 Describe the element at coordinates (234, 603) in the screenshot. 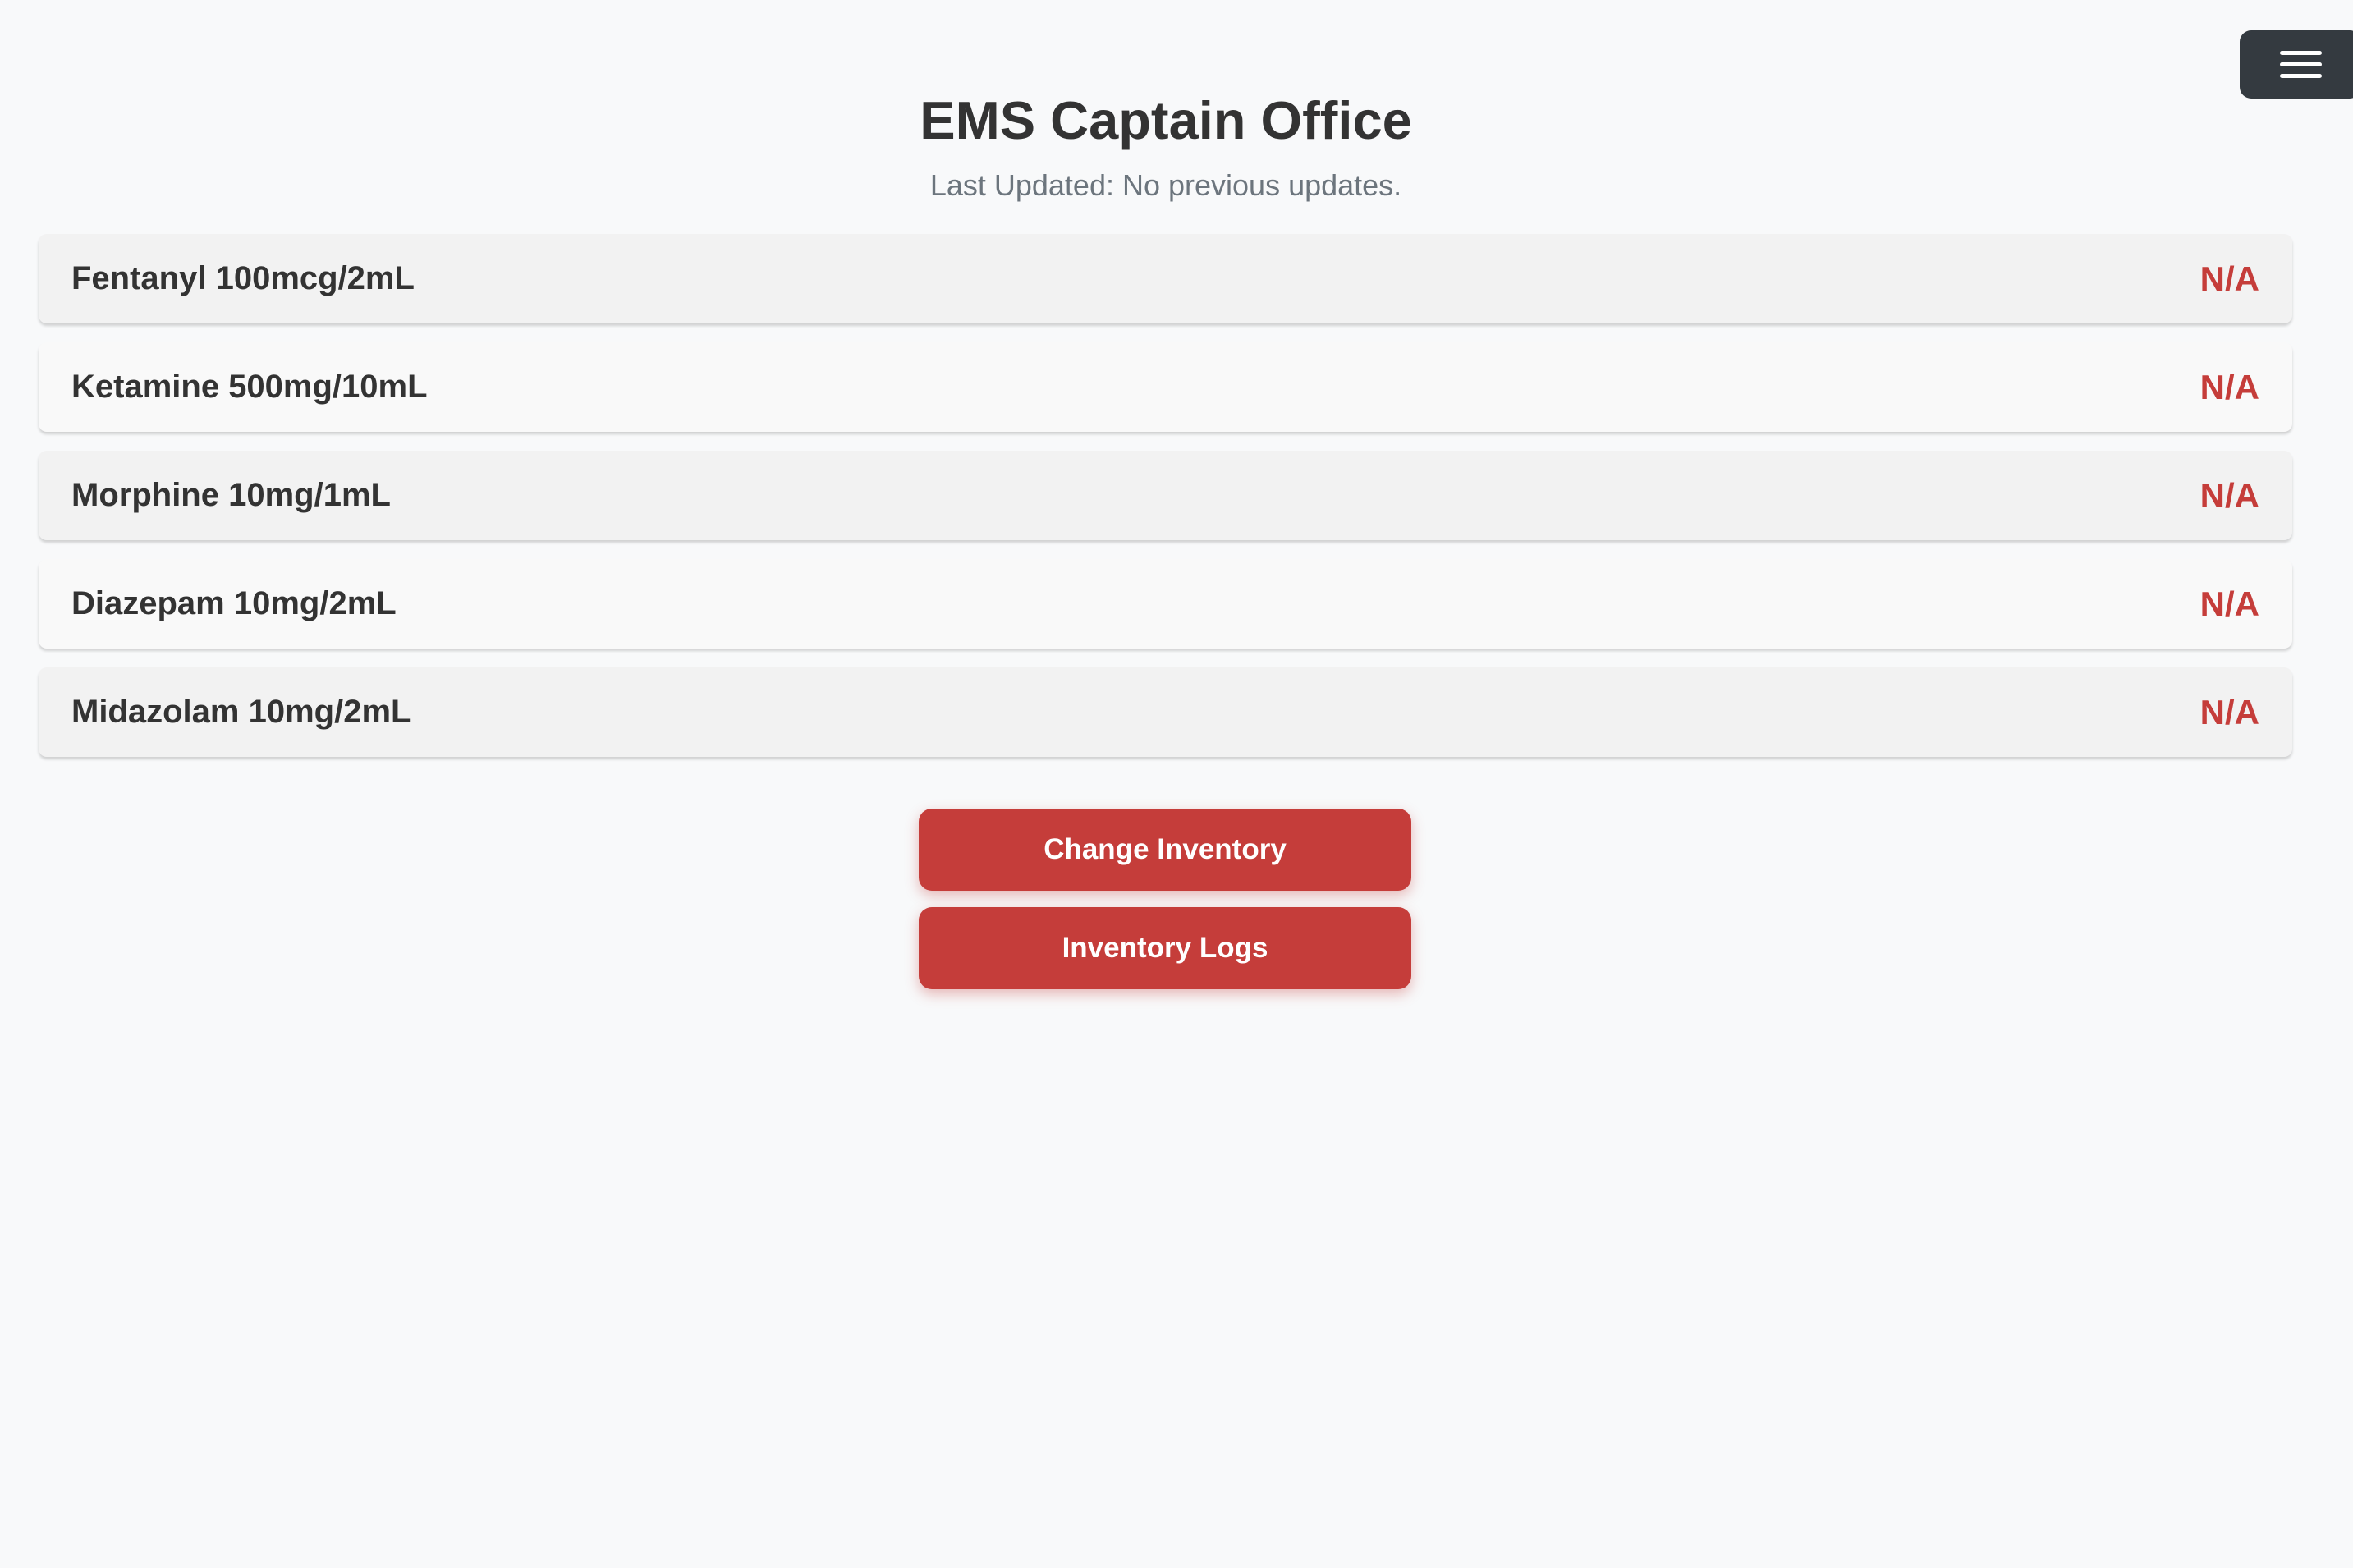

I see `medication-name: Diazepam 10mg/2mL` at that location.